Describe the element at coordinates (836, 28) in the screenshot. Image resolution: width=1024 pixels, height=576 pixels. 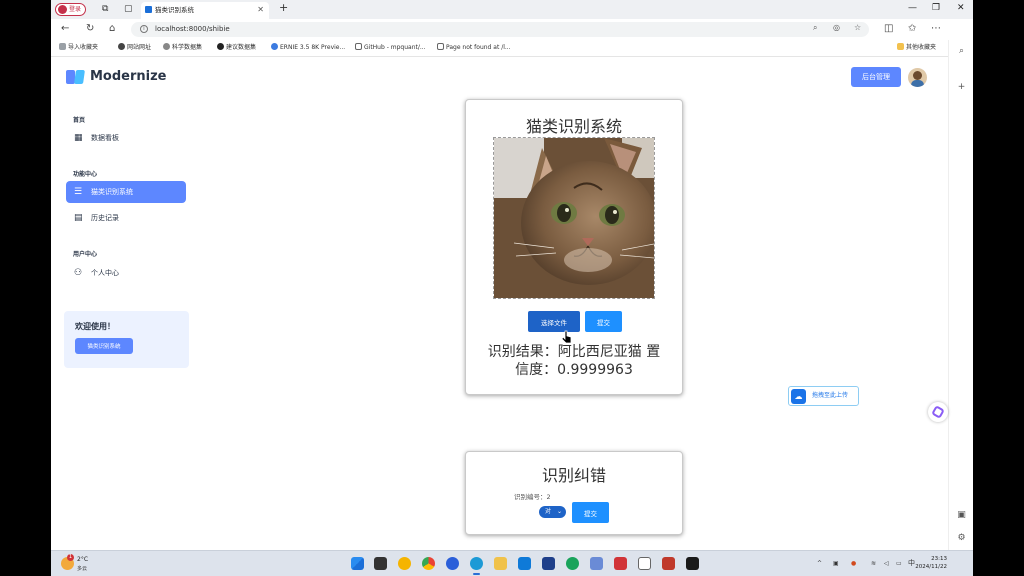
I see `extension-icon: ◎` at that location.